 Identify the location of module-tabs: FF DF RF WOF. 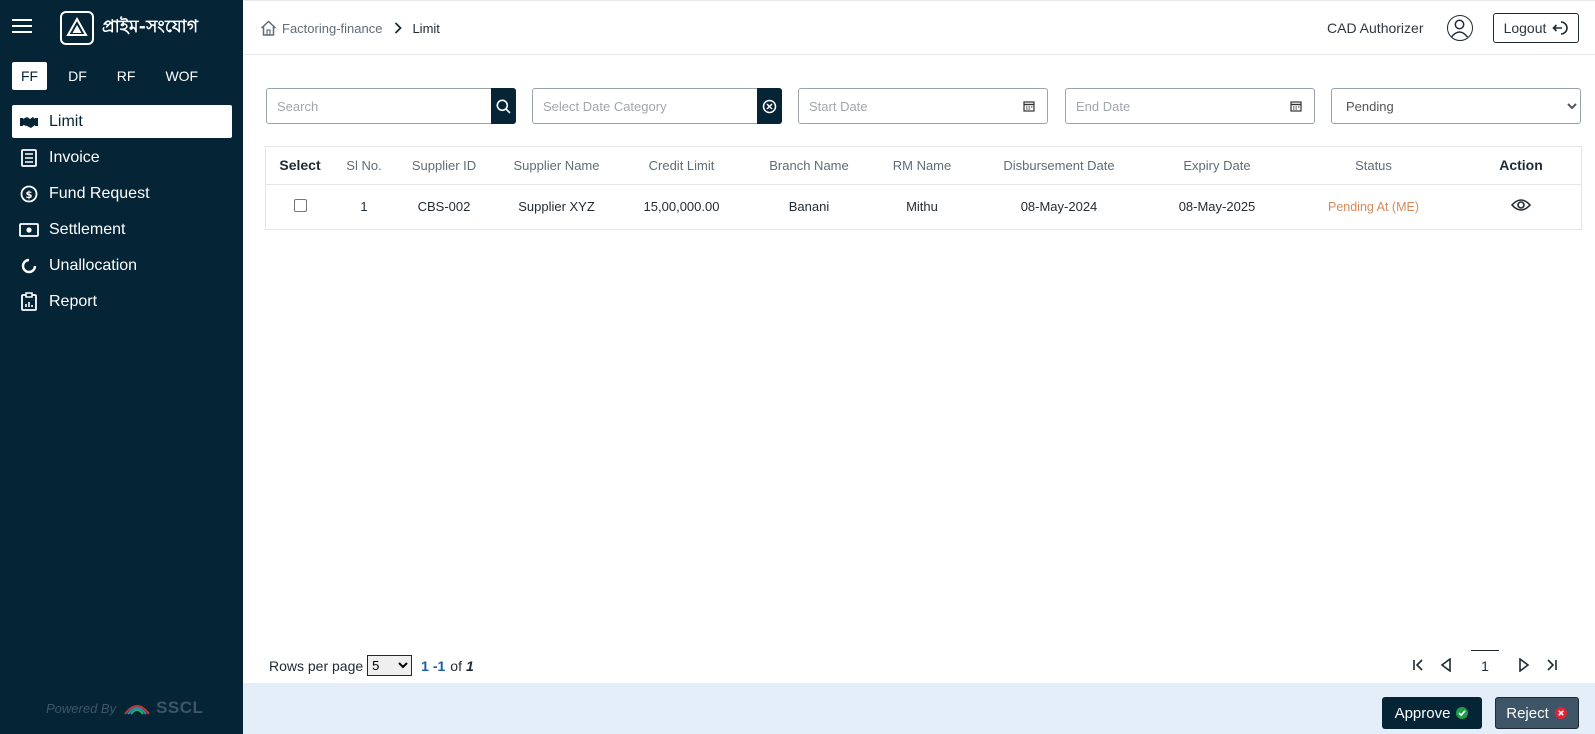
(115, 76).